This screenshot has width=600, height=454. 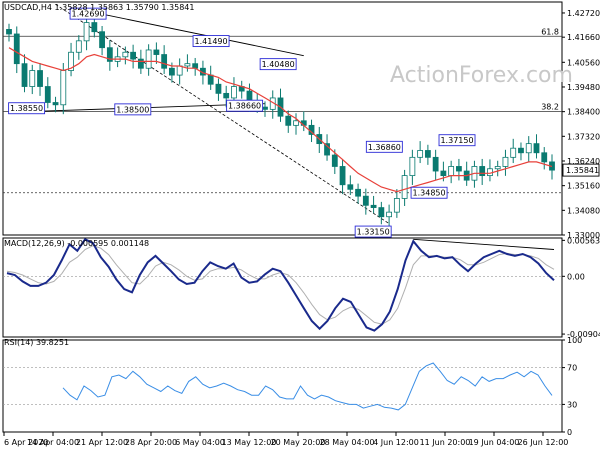 What do you see at coordinates (543, 442) in the screenshot?
I see `x-tick-label: 26 Jun 12:00` at bounding box center [543, 442].